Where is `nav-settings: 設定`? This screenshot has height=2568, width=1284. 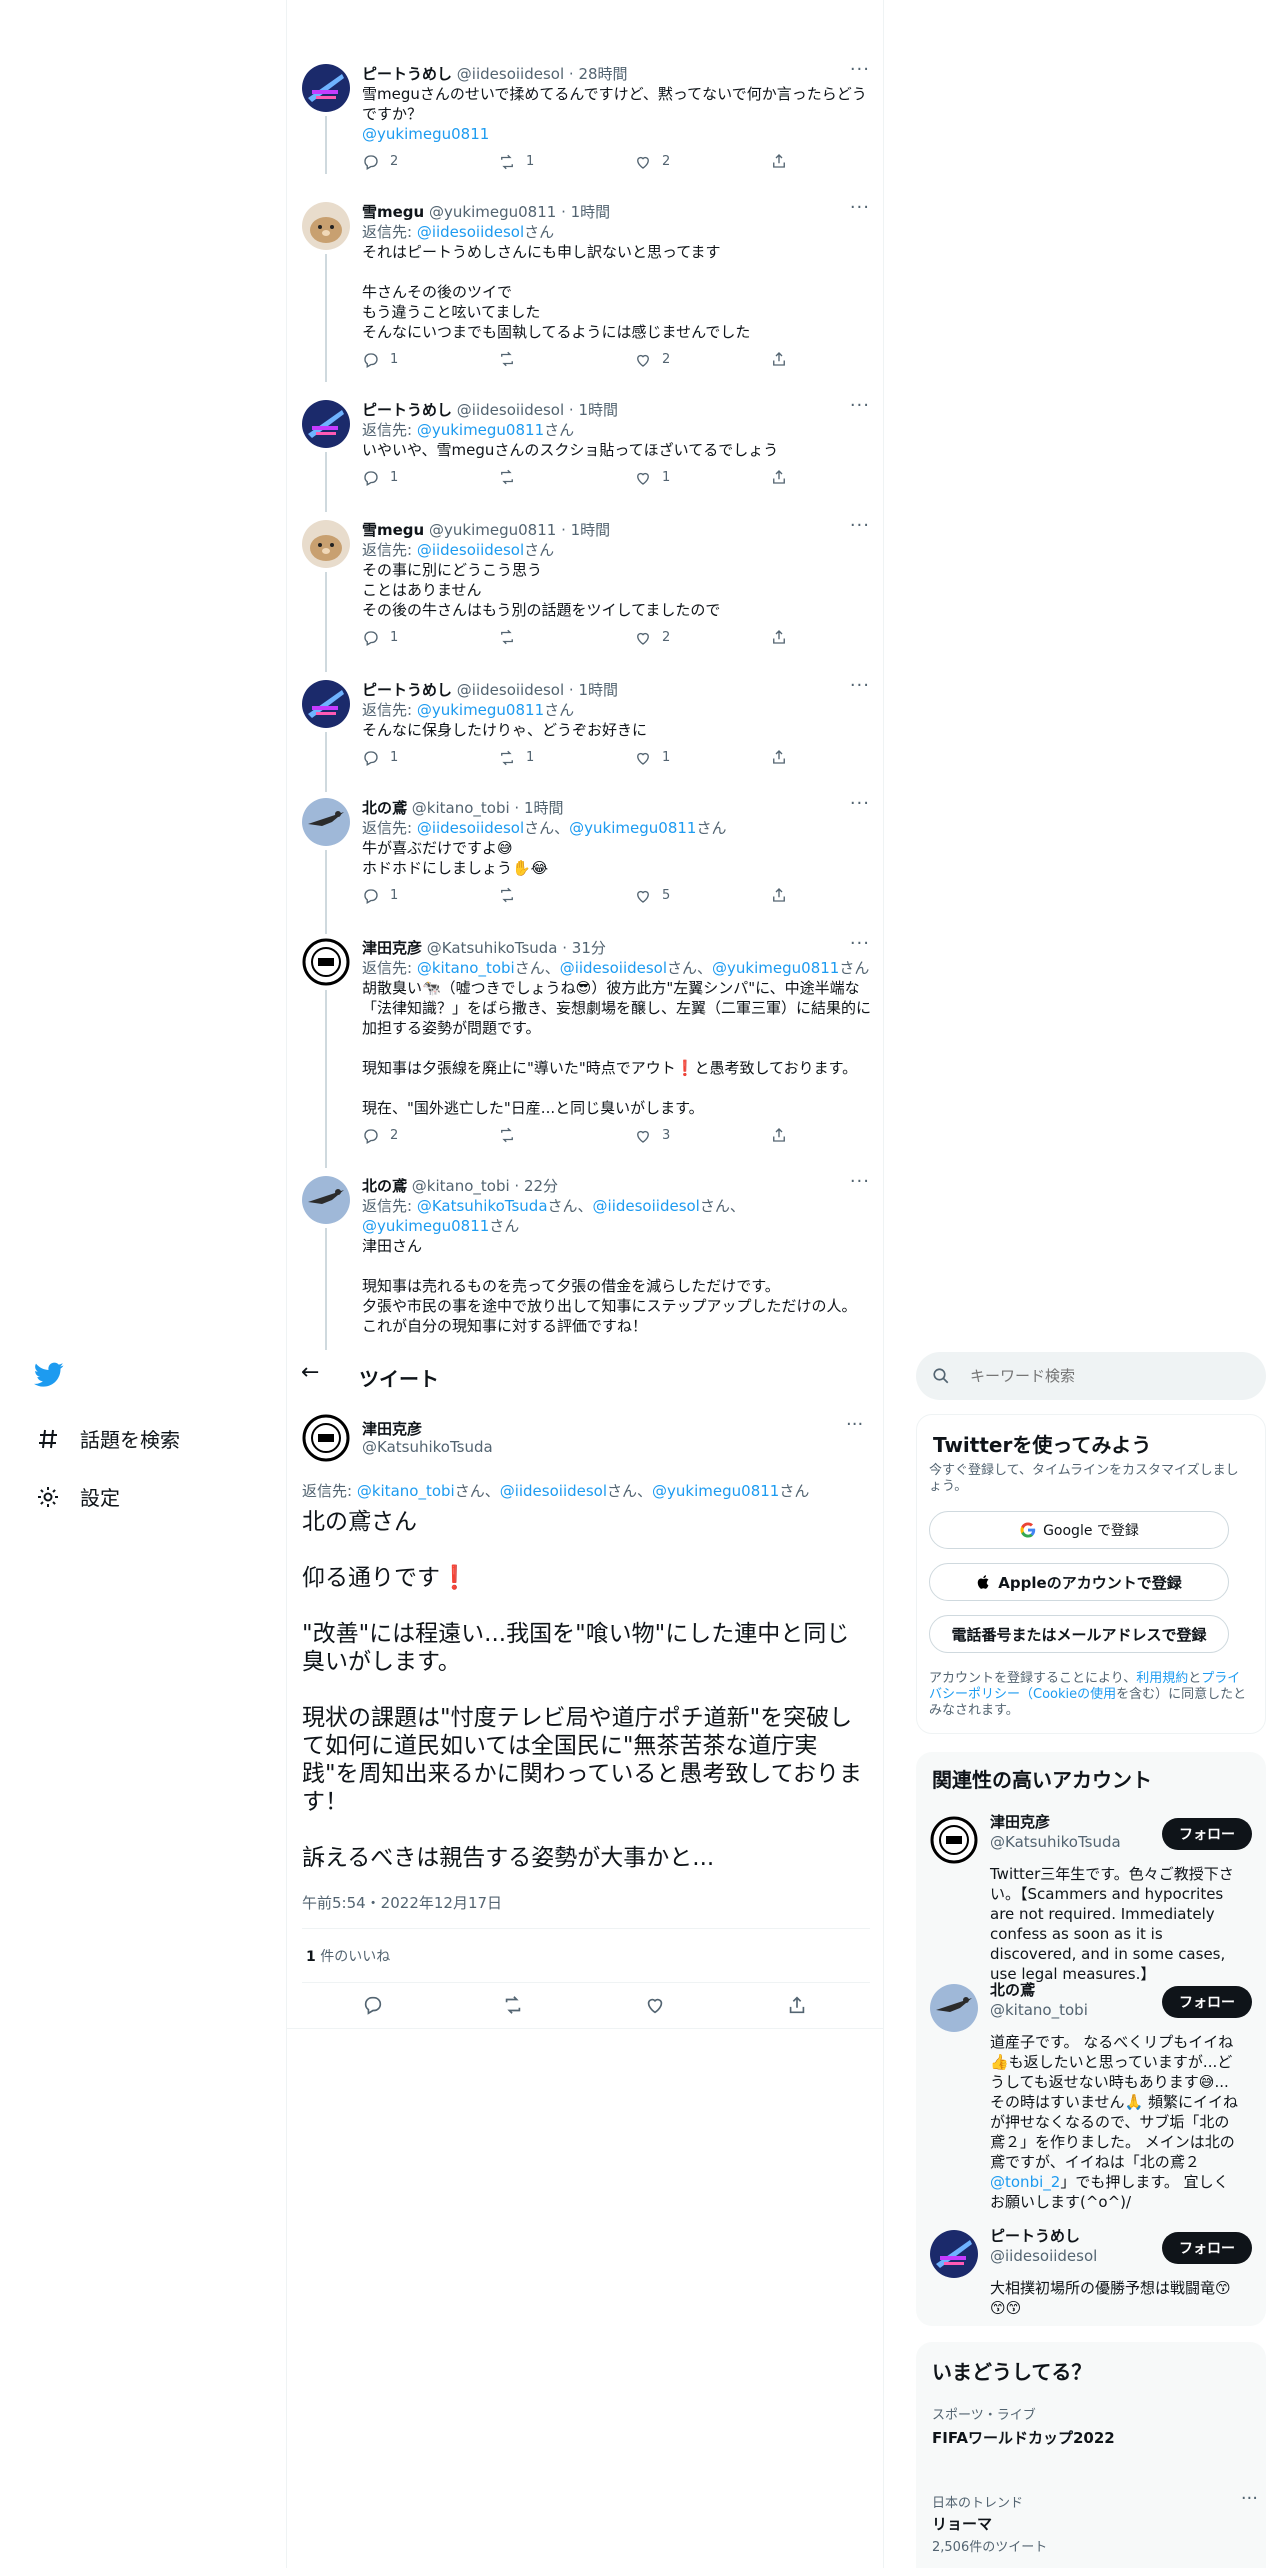
nav-settings: 設定 is located at coordinates (78, 1496).